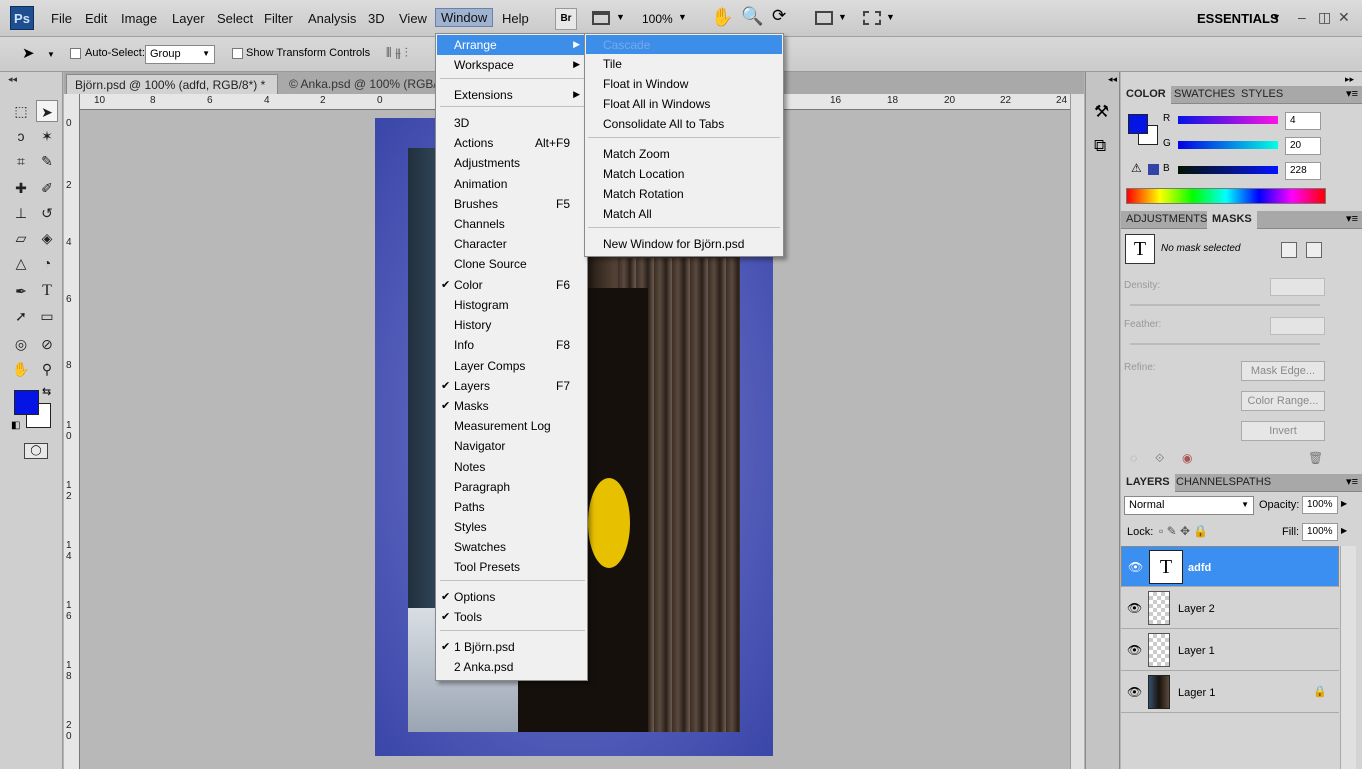  I want to click on vertical-scrollbar, so click(1077, 431).